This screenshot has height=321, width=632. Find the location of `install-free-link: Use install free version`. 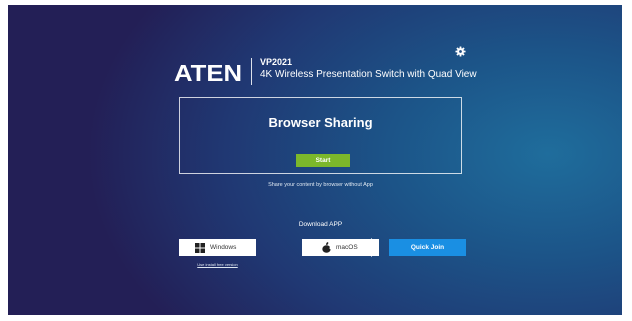

install-free-link: Use install free version is located at coordinates (217, 265).